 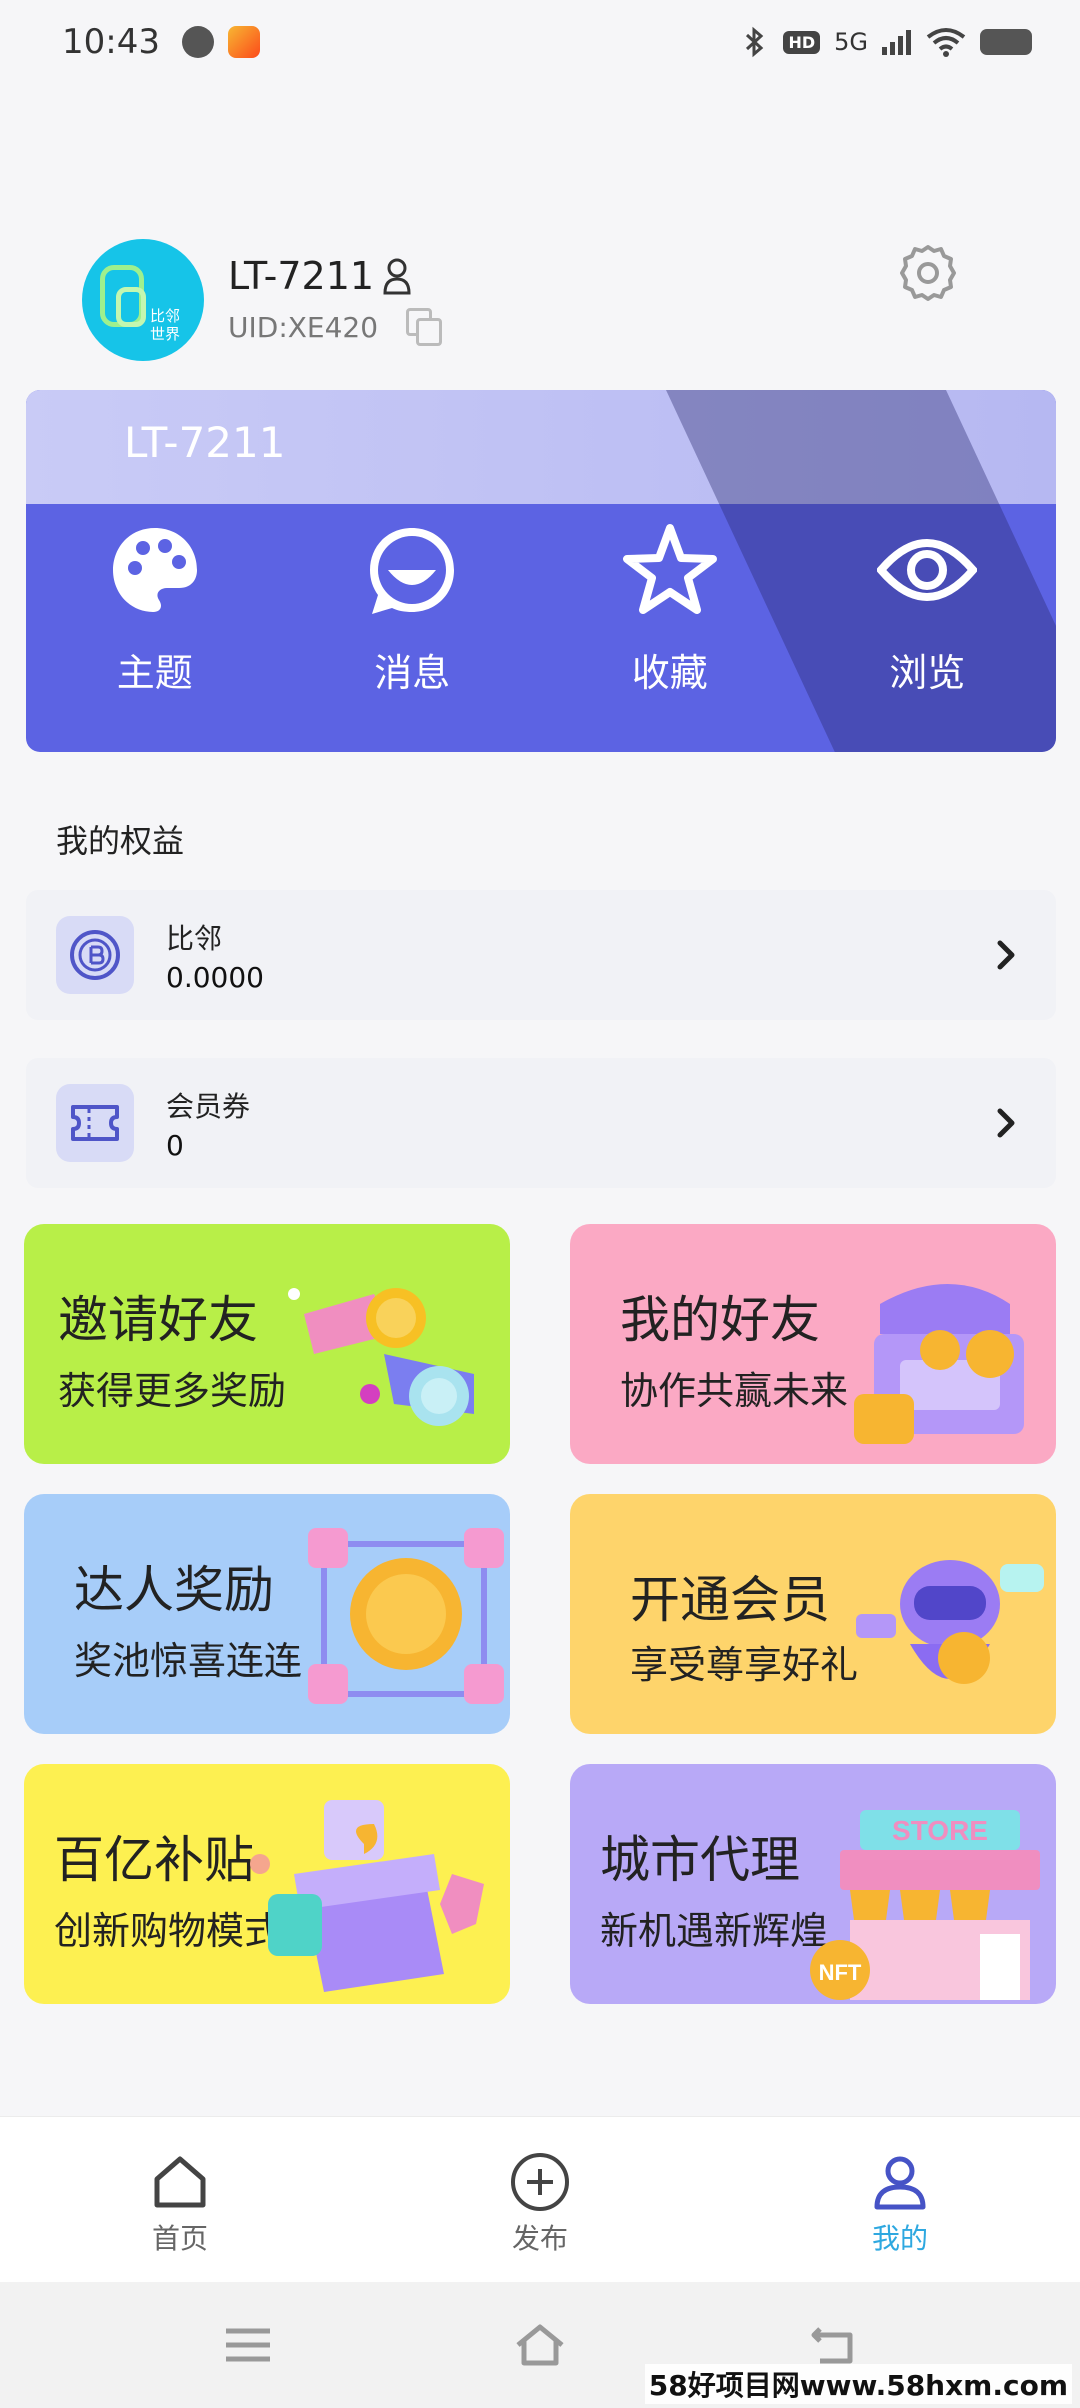 I want to click on coin-icon, so click(x=95, y=955).